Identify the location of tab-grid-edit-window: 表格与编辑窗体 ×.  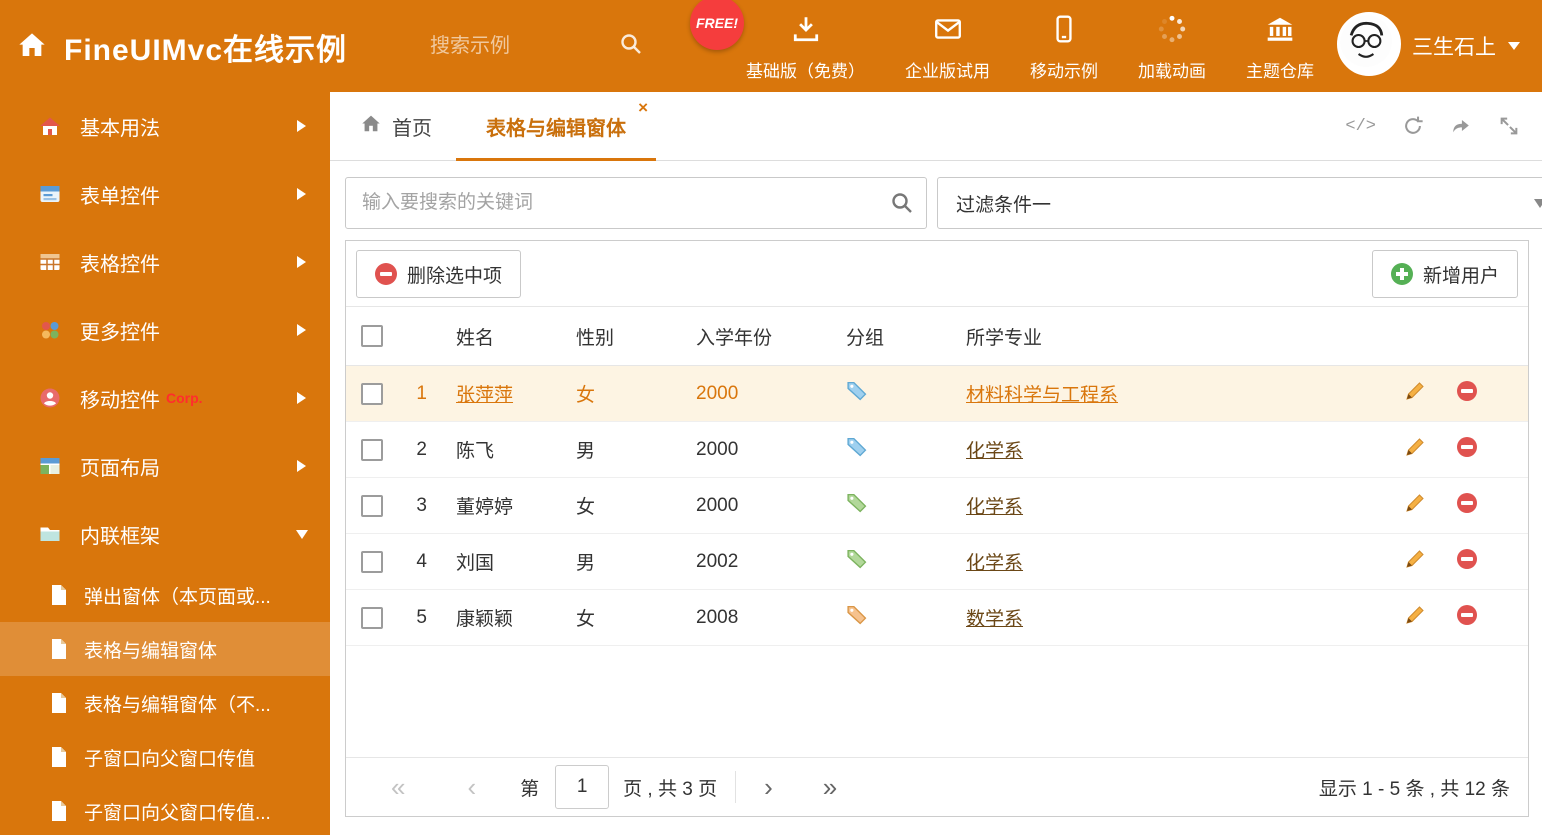
(556, 126).